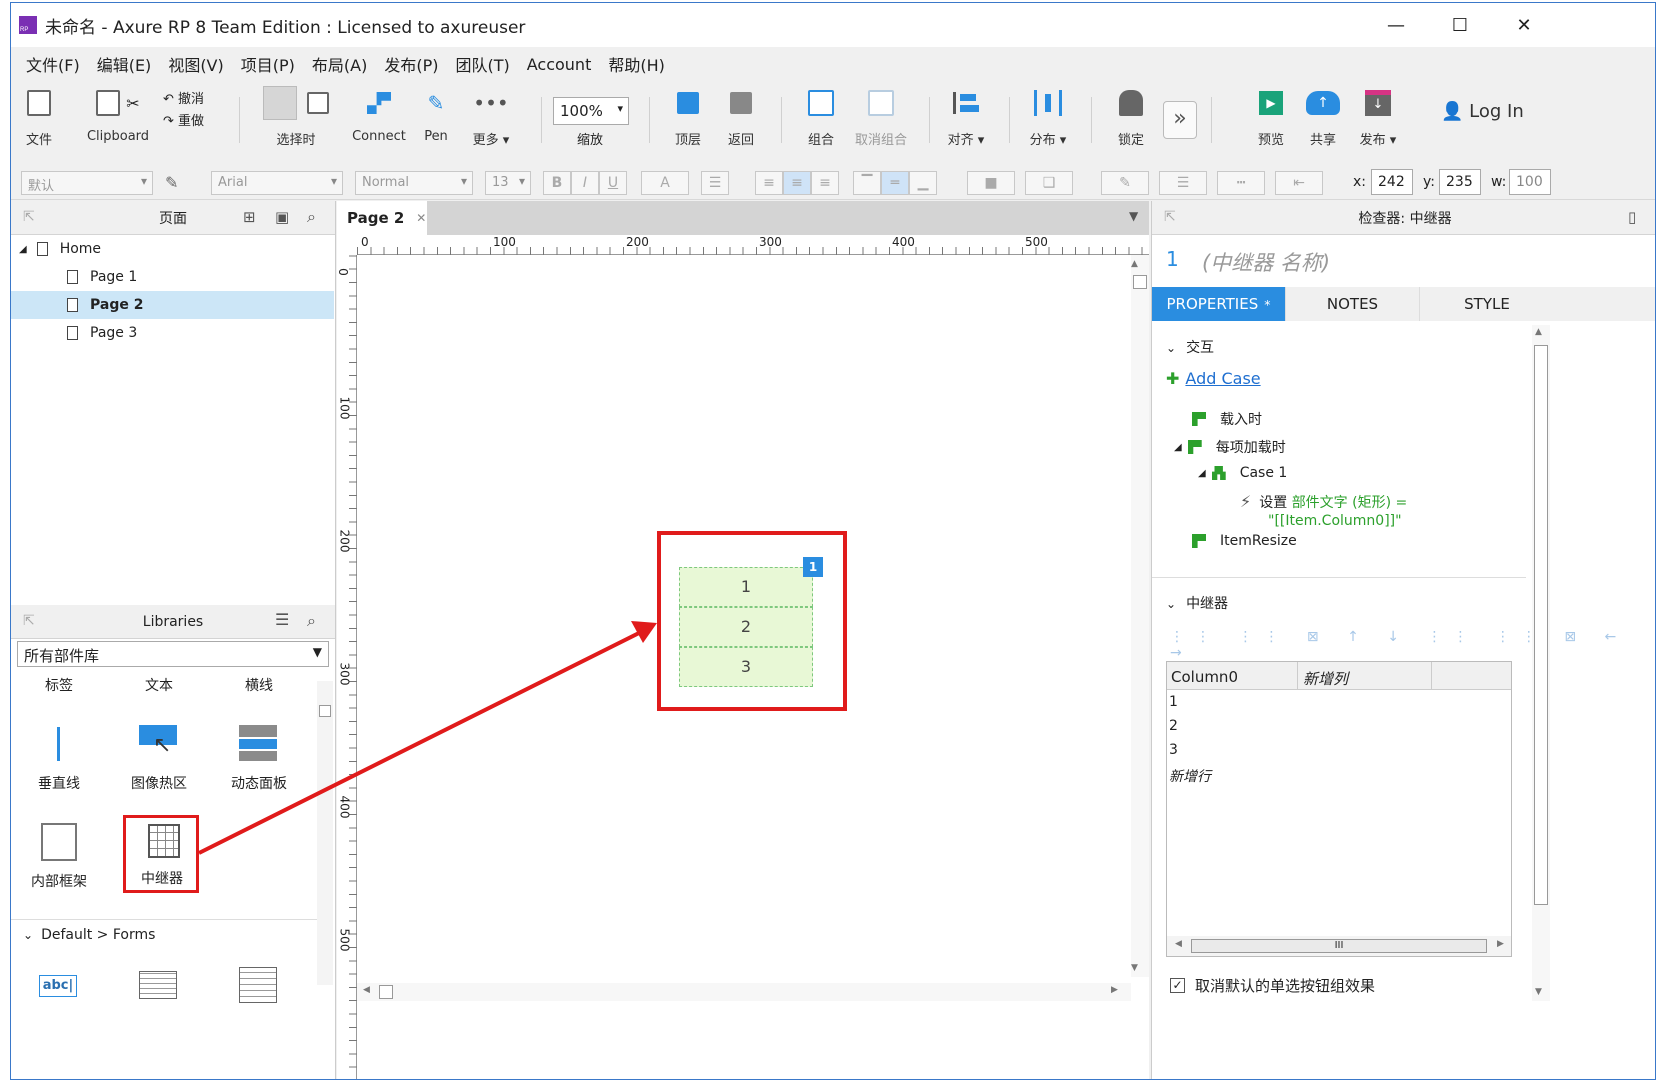 The height and width of the screenshot is (1080, 1674). I want to click on plus-icon: ✚, so click(1173, 378).